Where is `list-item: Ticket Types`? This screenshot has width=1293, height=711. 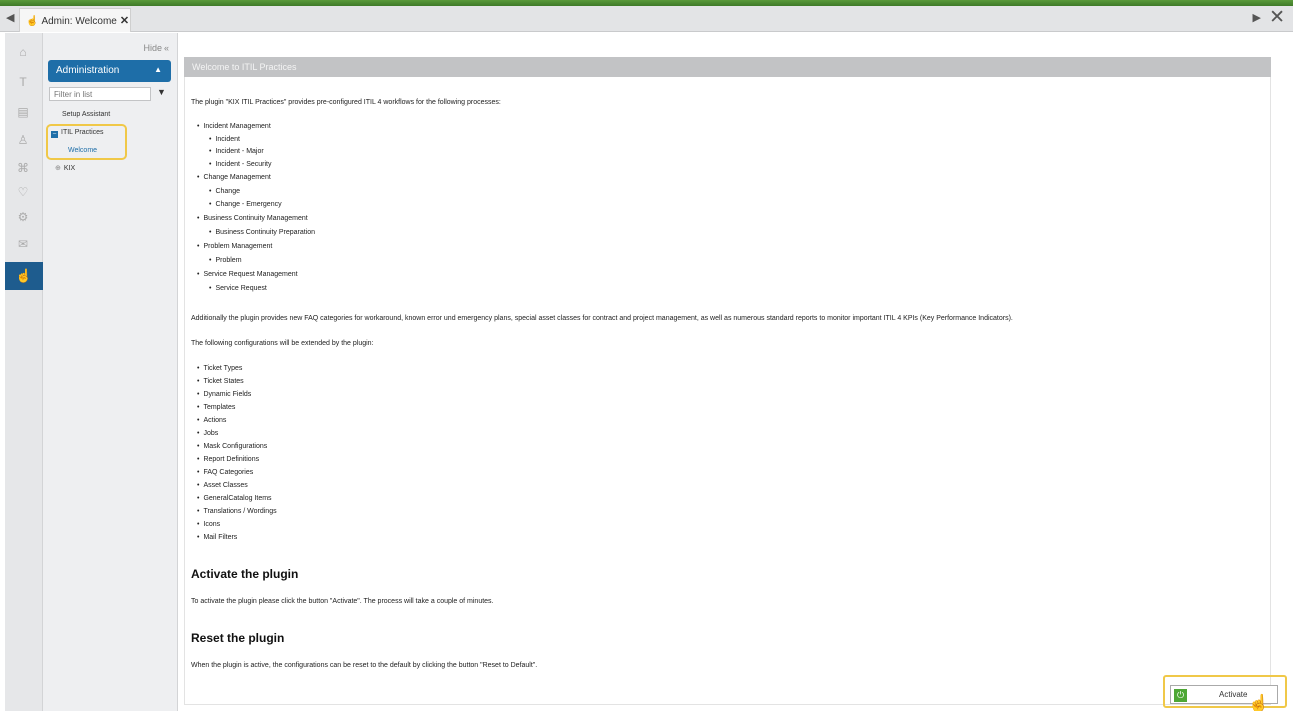 list-item: Ticket Types is located at coordinates (219, 368).